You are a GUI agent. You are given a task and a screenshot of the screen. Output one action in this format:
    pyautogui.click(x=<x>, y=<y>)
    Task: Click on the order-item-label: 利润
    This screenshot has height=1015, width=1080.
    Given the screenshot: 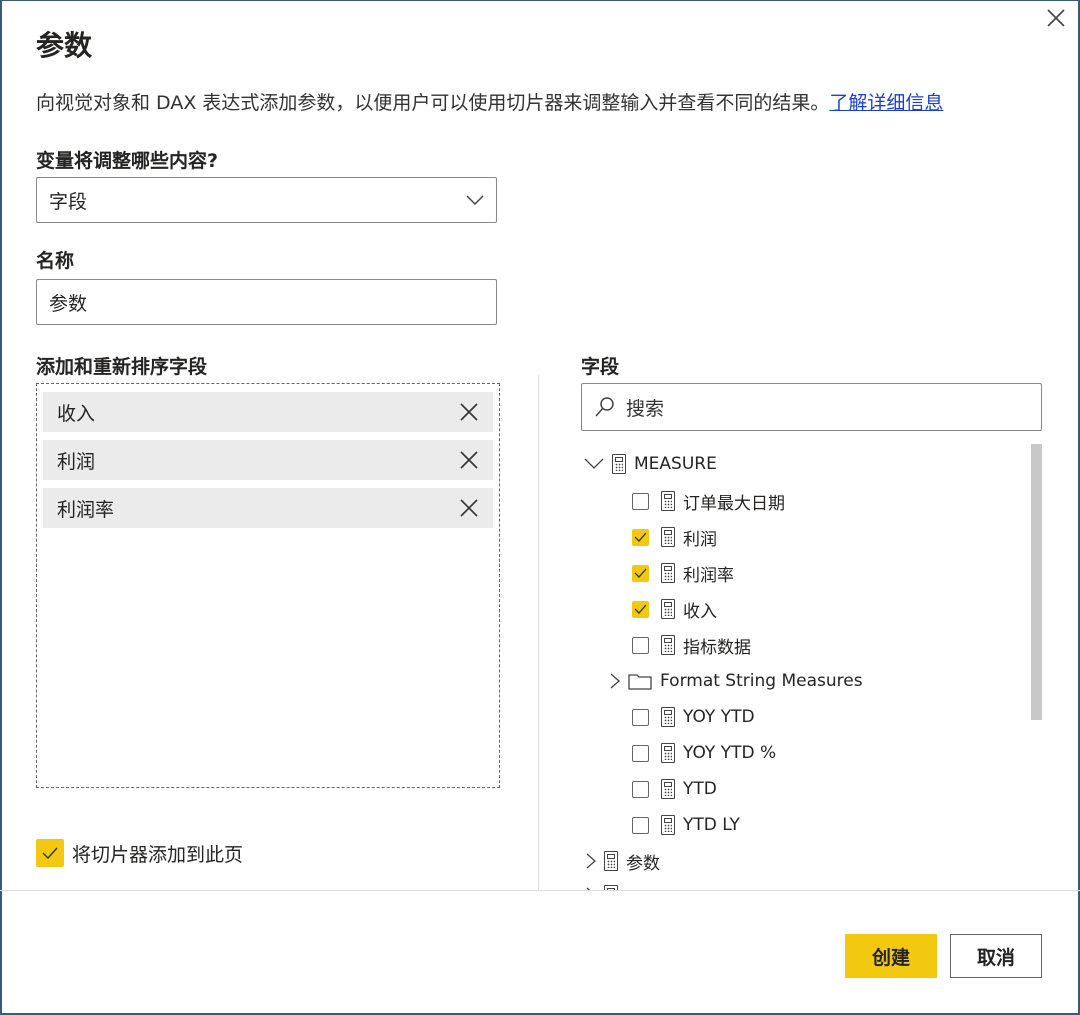 What is the action you would take?
    pyautogui.click(x=76, y=461)
    